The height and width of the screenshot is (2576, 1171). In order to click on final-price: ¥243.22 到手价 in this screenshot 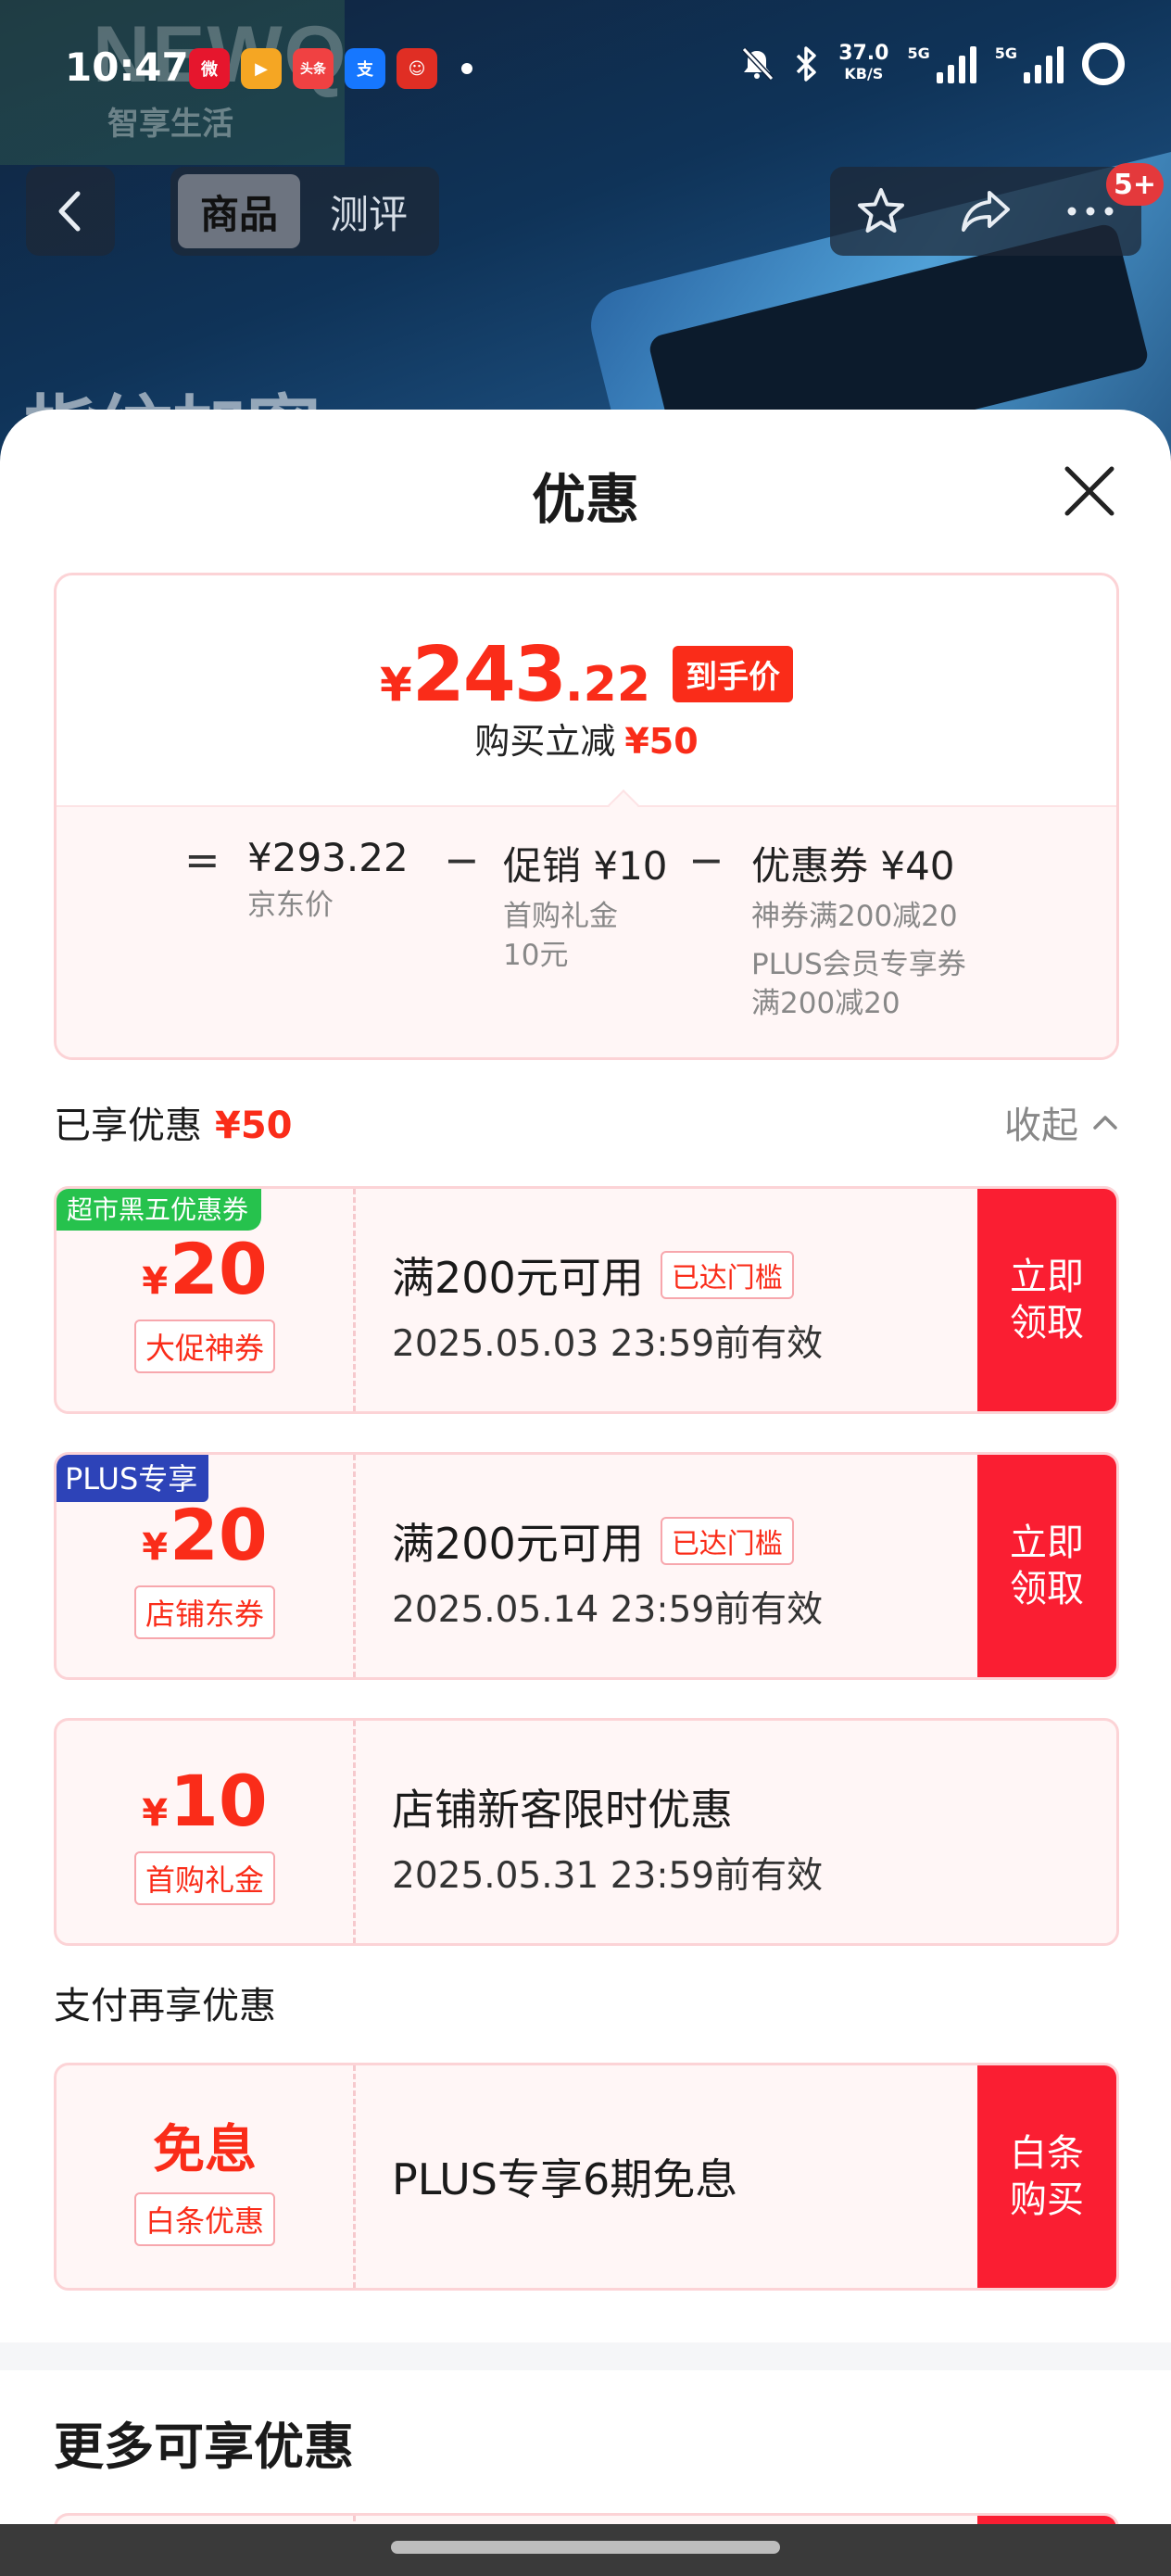, I will do `click(587, 675)`.